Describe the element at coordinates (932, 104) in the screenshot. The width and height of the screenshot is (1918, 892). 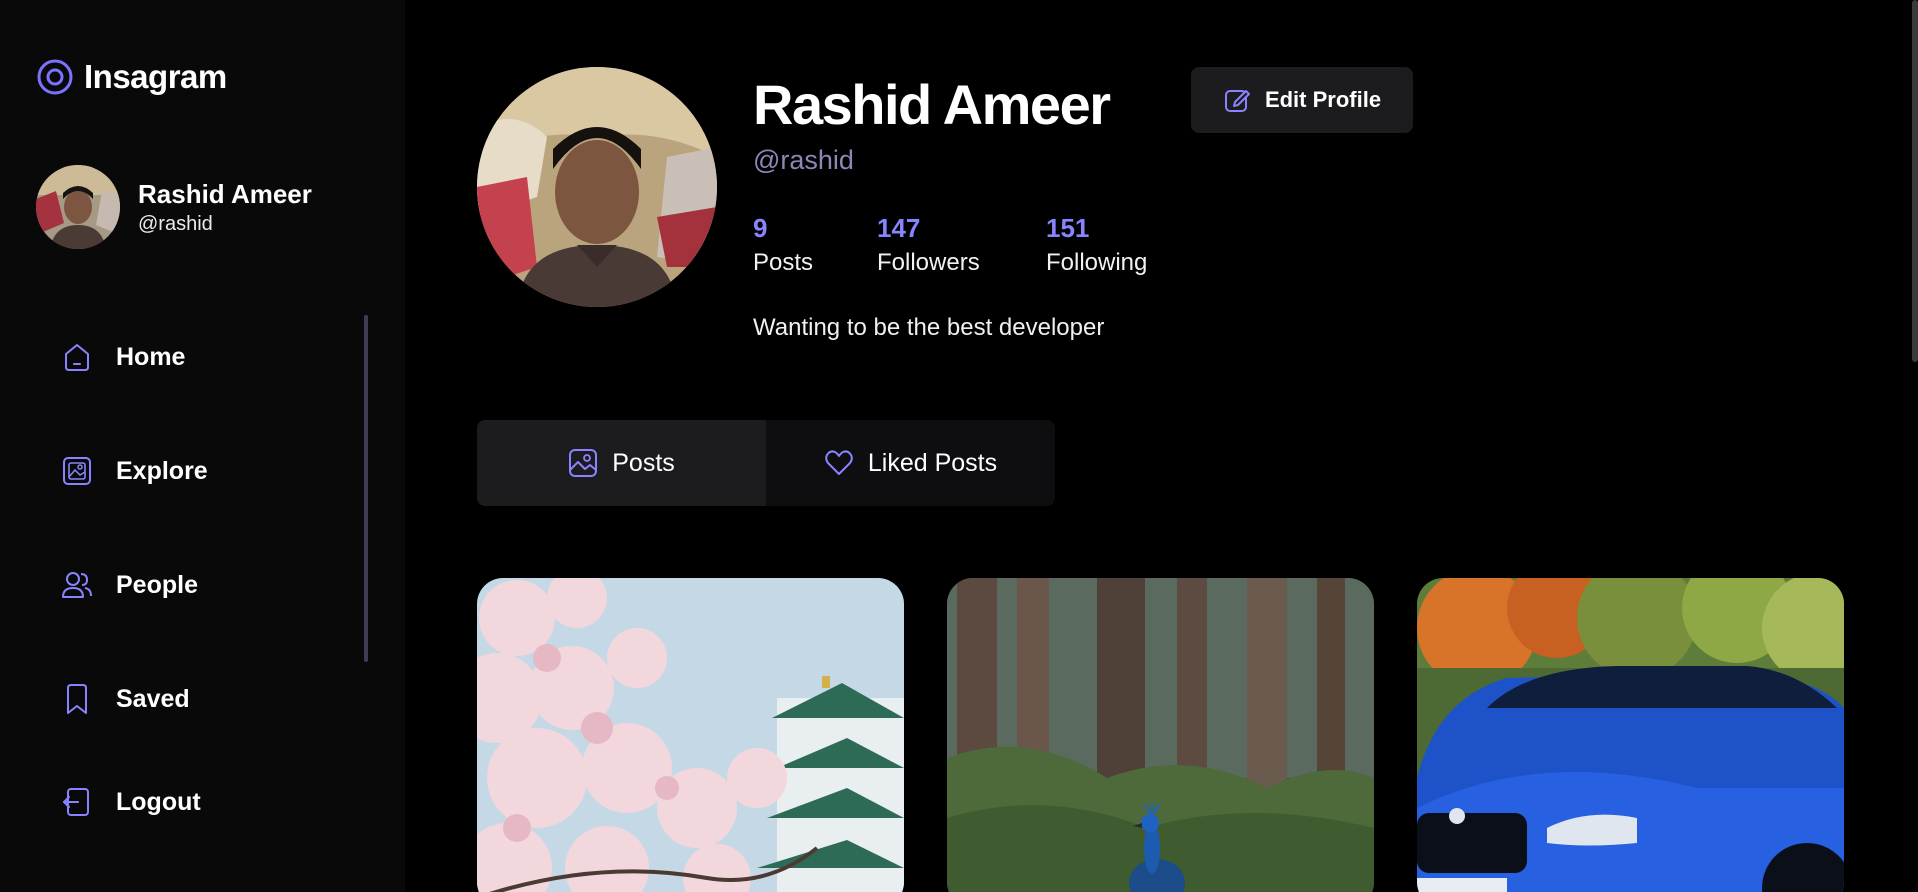
I see `profile-name: Rashid Ameer` at that location.